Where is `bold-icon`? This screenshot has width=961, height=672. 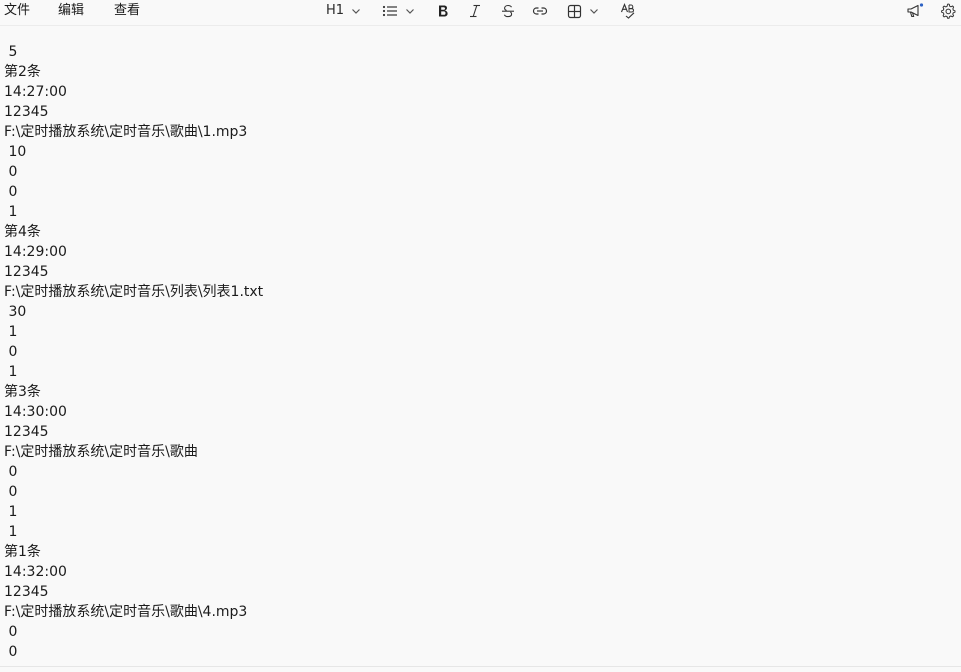 bold-icon is located at coordinates (443, 11).